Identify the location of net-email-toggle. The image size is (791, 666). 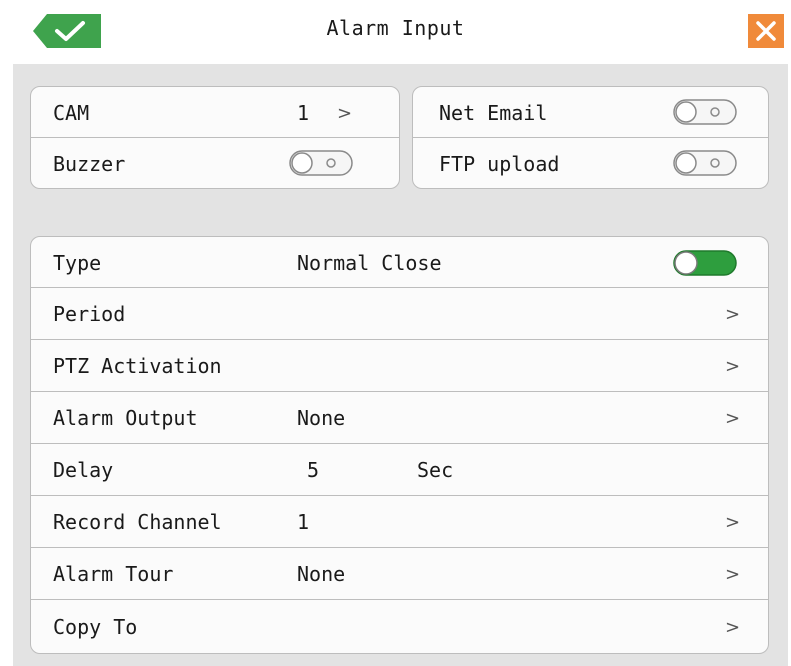
(705, 112).